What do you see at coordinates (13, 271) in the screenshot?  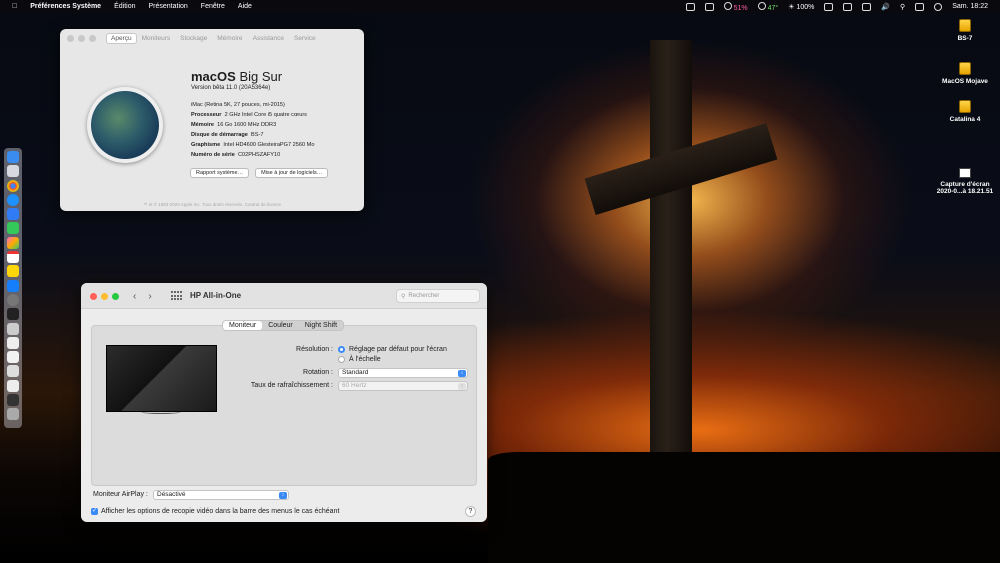 I see `notes-icon` at bounding box center [13, 271].